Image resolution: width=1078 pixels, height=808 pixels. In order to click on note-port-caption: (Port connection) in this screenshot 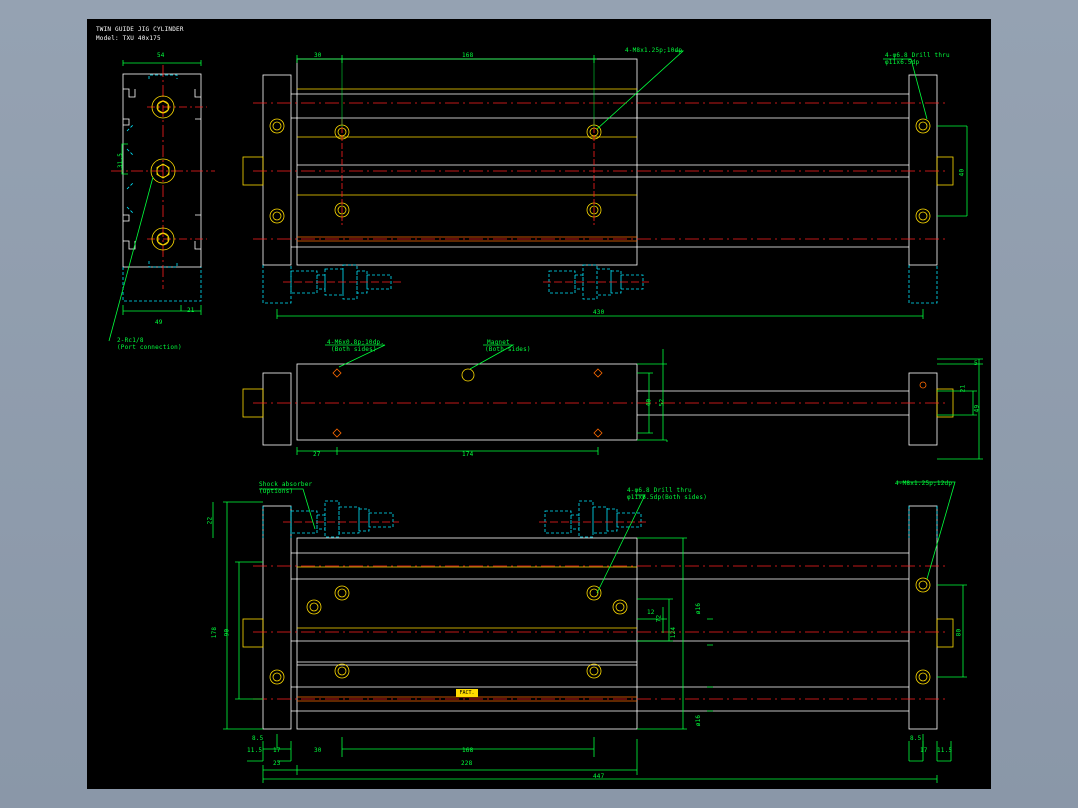, I will do `click(149, 347)`.